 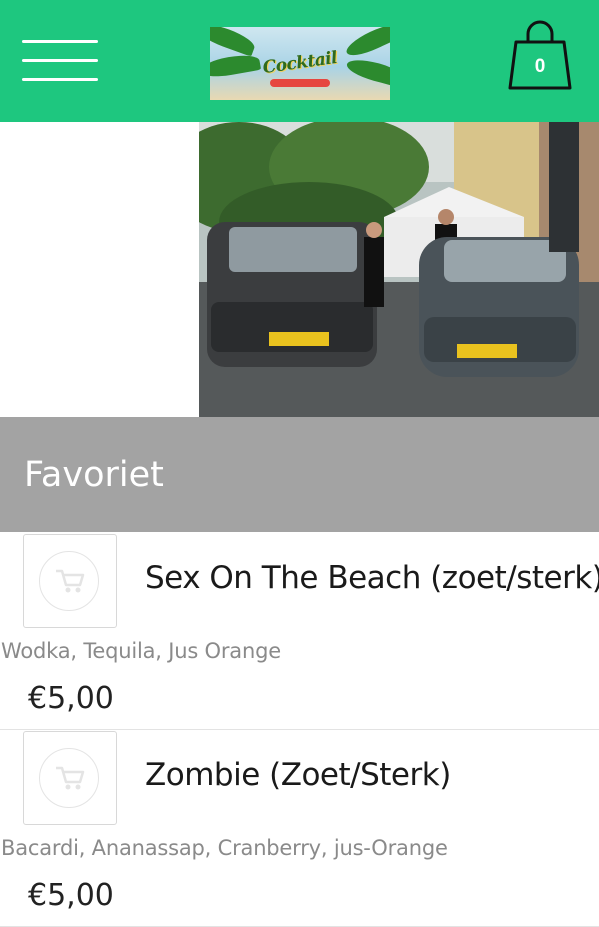 I want to click on product-name: Sex On The Beach (zoet/sterk), so click(x=372, y=578).